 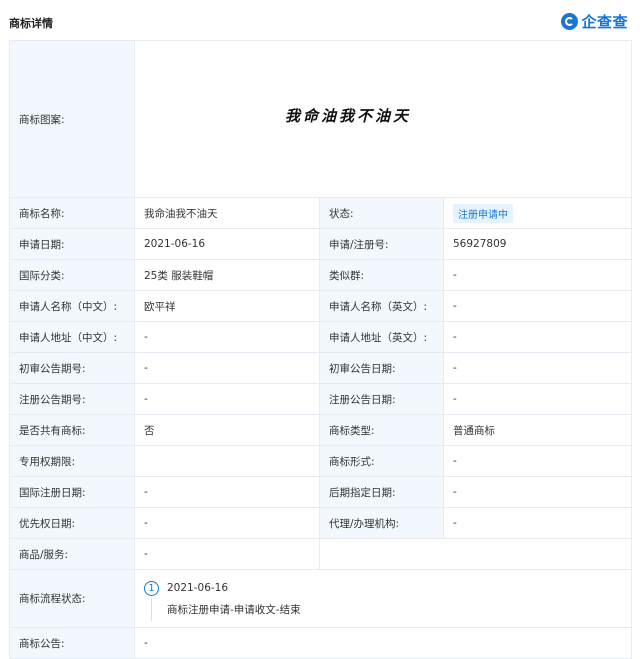 I want to click on agent-label: 代理/办理机构:, so click(x=381, y=523).